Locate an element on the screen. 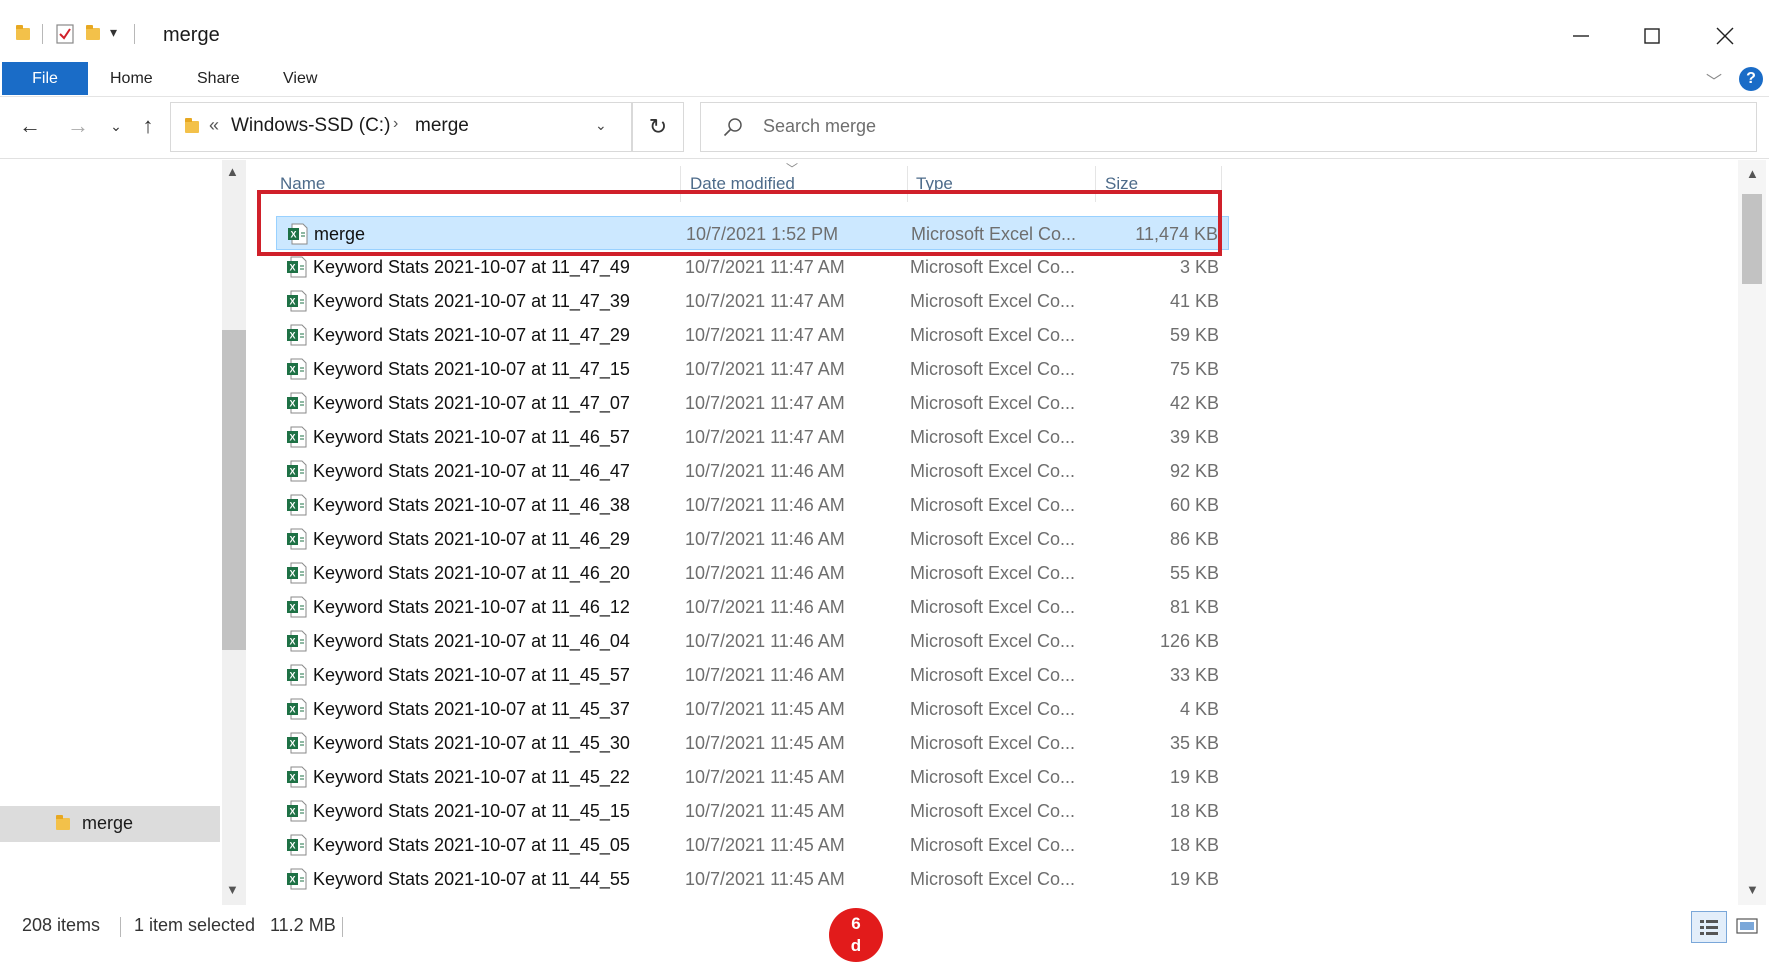  maximize-button is located at coordinates (1652, 36).